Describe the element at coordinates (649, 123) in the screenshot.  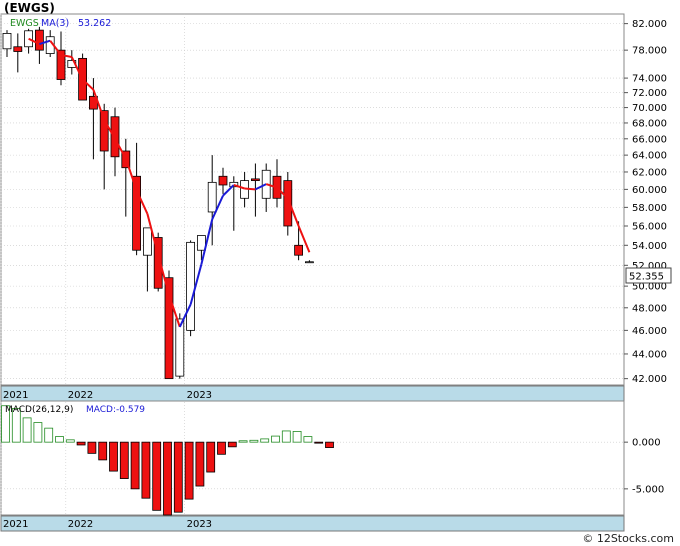
I see `price-tick-label: 68.000` at that location.